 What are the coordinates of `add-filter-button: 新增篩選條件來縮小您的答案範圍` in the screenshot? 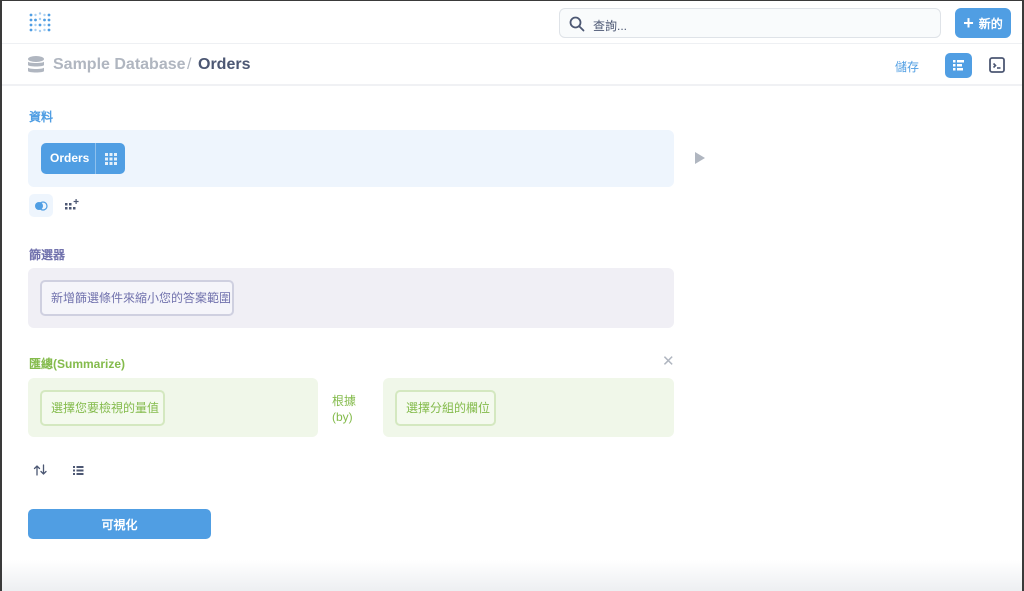 It's located at (137, 298).